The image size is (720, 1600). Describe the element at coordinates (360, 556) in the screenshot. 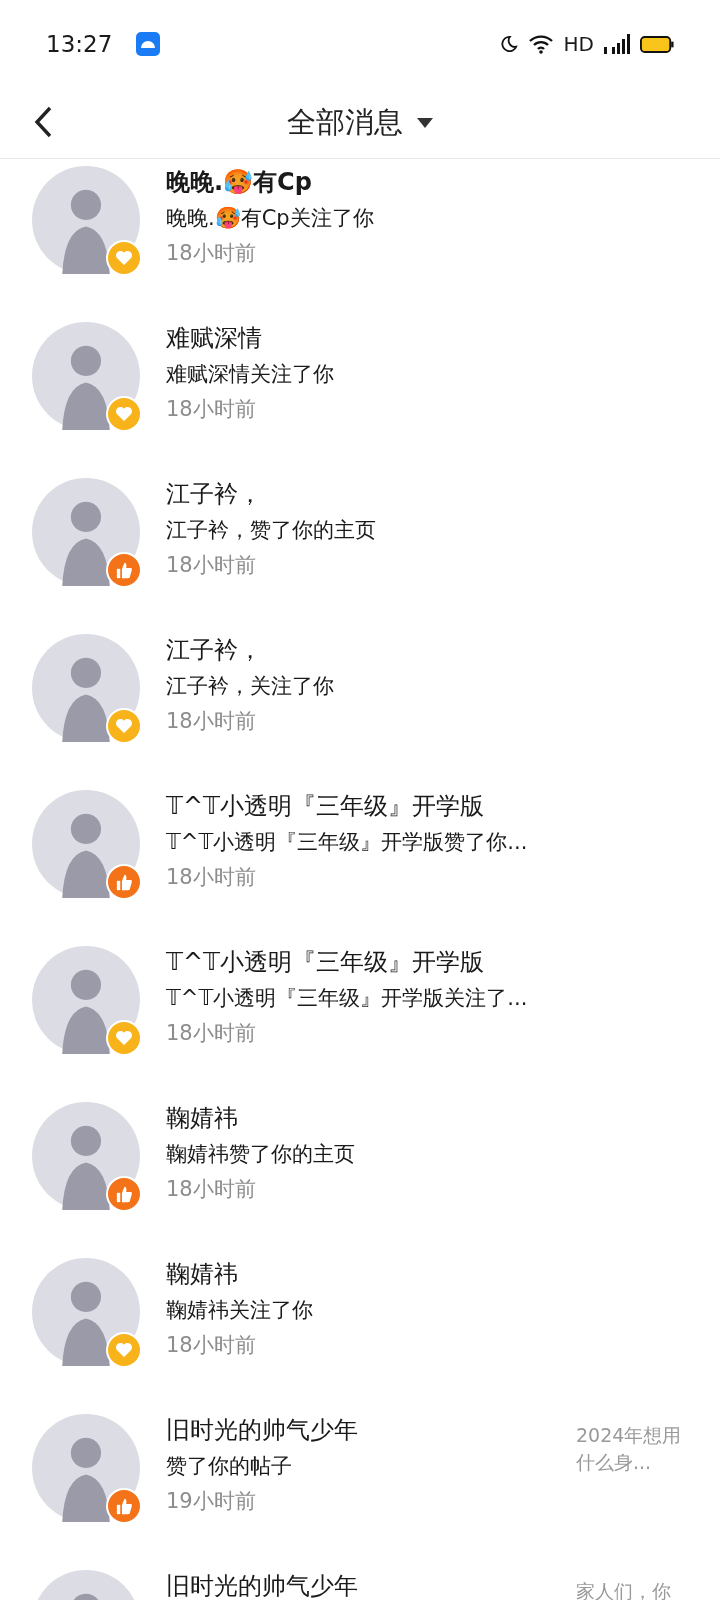

I see `message-item: 江子衿， 江子衿，赞了你的主页 18小时前` at that location.